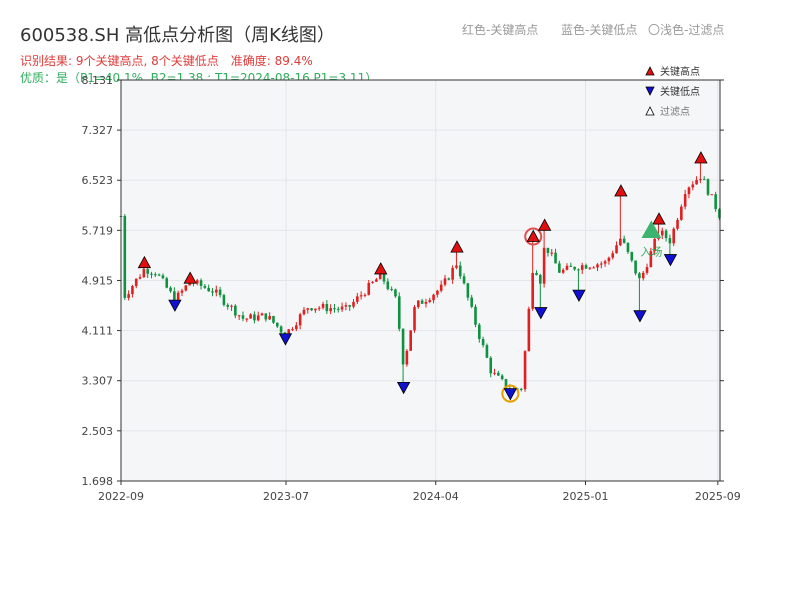 The image size is (800, 600). I want to click on legend-low-label: 关键低点, so click(680, 91).